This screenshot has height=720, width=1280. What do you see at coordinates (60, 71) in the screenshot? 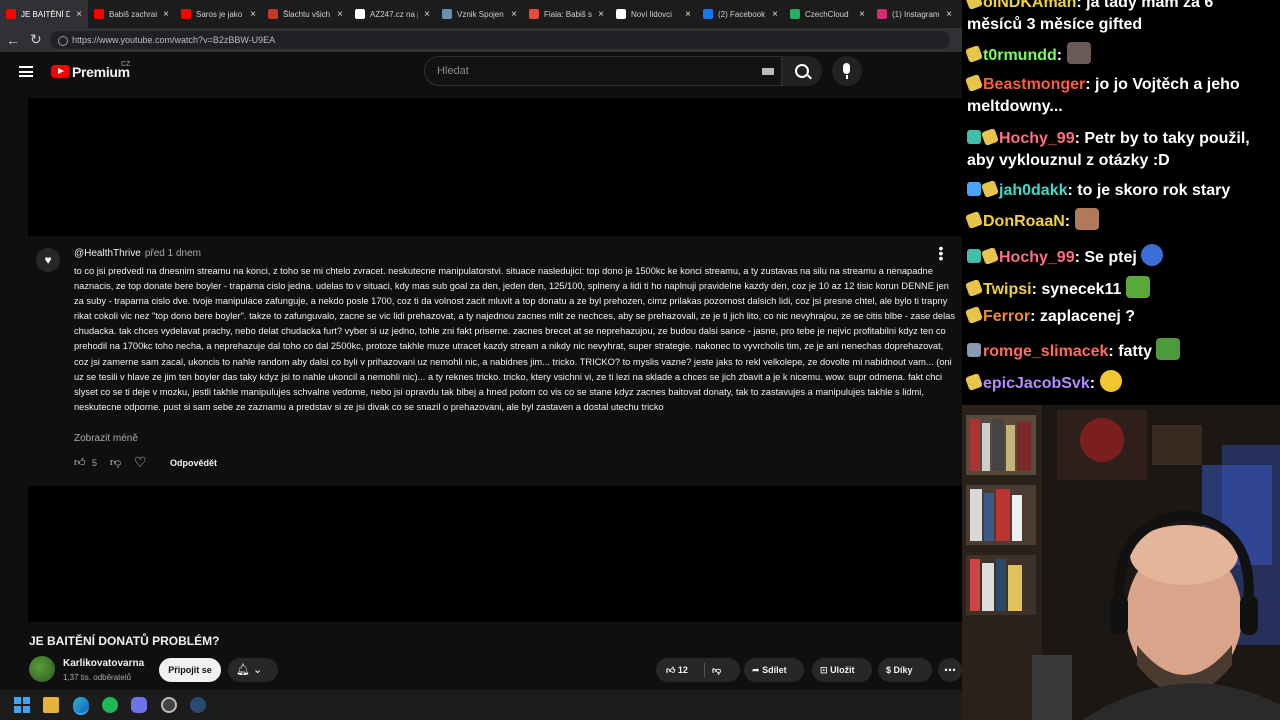
I see `youtube-logo-icon` at bounding box center [60, 71].